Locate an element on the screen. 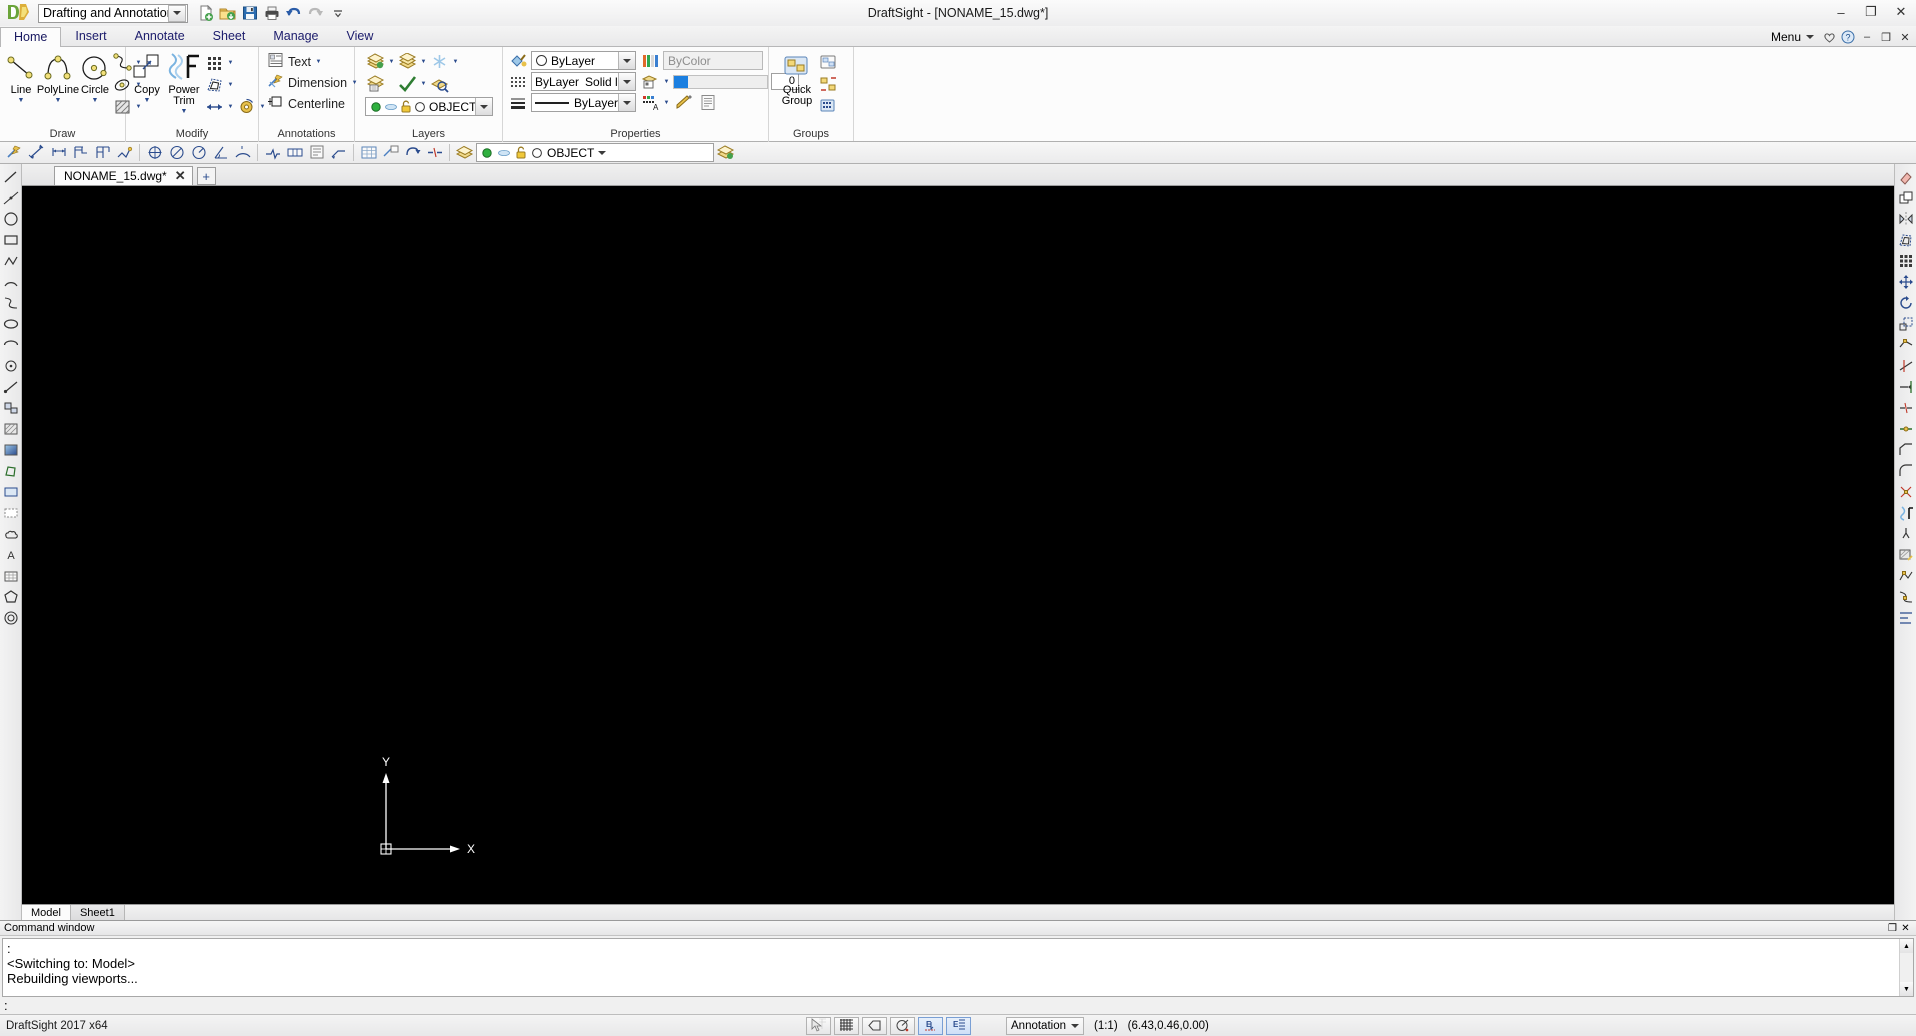 Image resolution: width=1916 pixels, height=1036 pixels. minimize-ribbon-button: – is located at coordinates (1867, 37).